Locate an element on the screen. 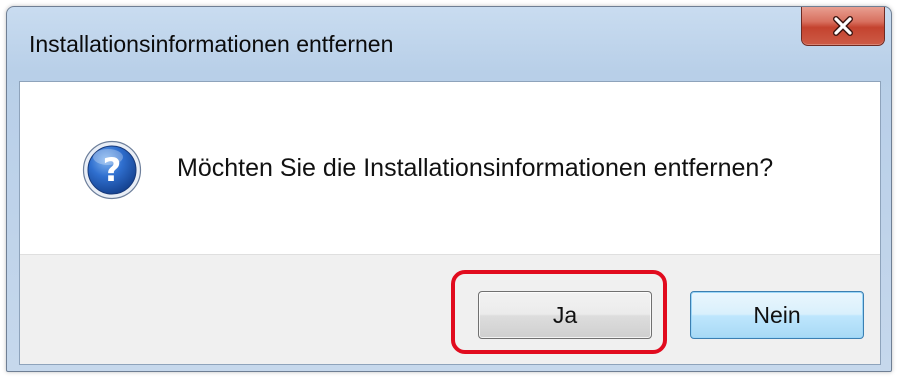 This screenshot has height=377, width=897. close-icon is located at coordinates (843, 25).